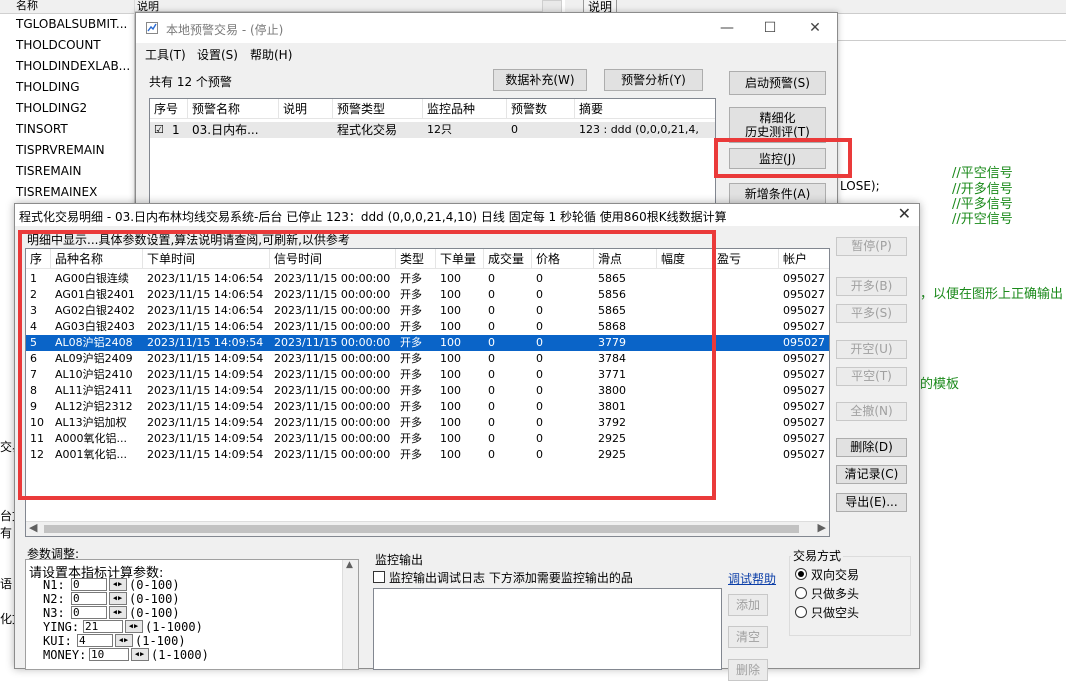 The image size is (1066, 681). Describe the element at coordinates (345, 6) in the screenshot. I see `background-description-header: 说明` at that location.